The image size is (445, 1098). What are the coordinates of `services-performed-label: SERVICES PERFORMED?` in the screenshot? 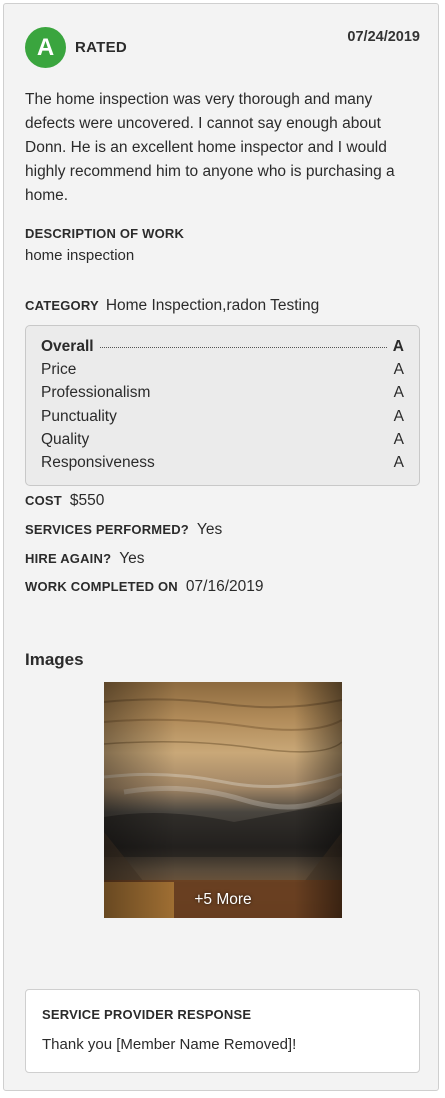 It's located at (107, 529).